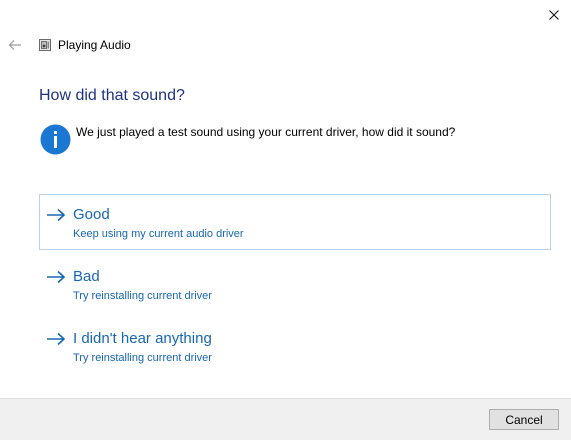  Describe the element at coordinates (295, 222) in the screenshot. I see `option-good: Good Keep using my current audio driver` at that location.